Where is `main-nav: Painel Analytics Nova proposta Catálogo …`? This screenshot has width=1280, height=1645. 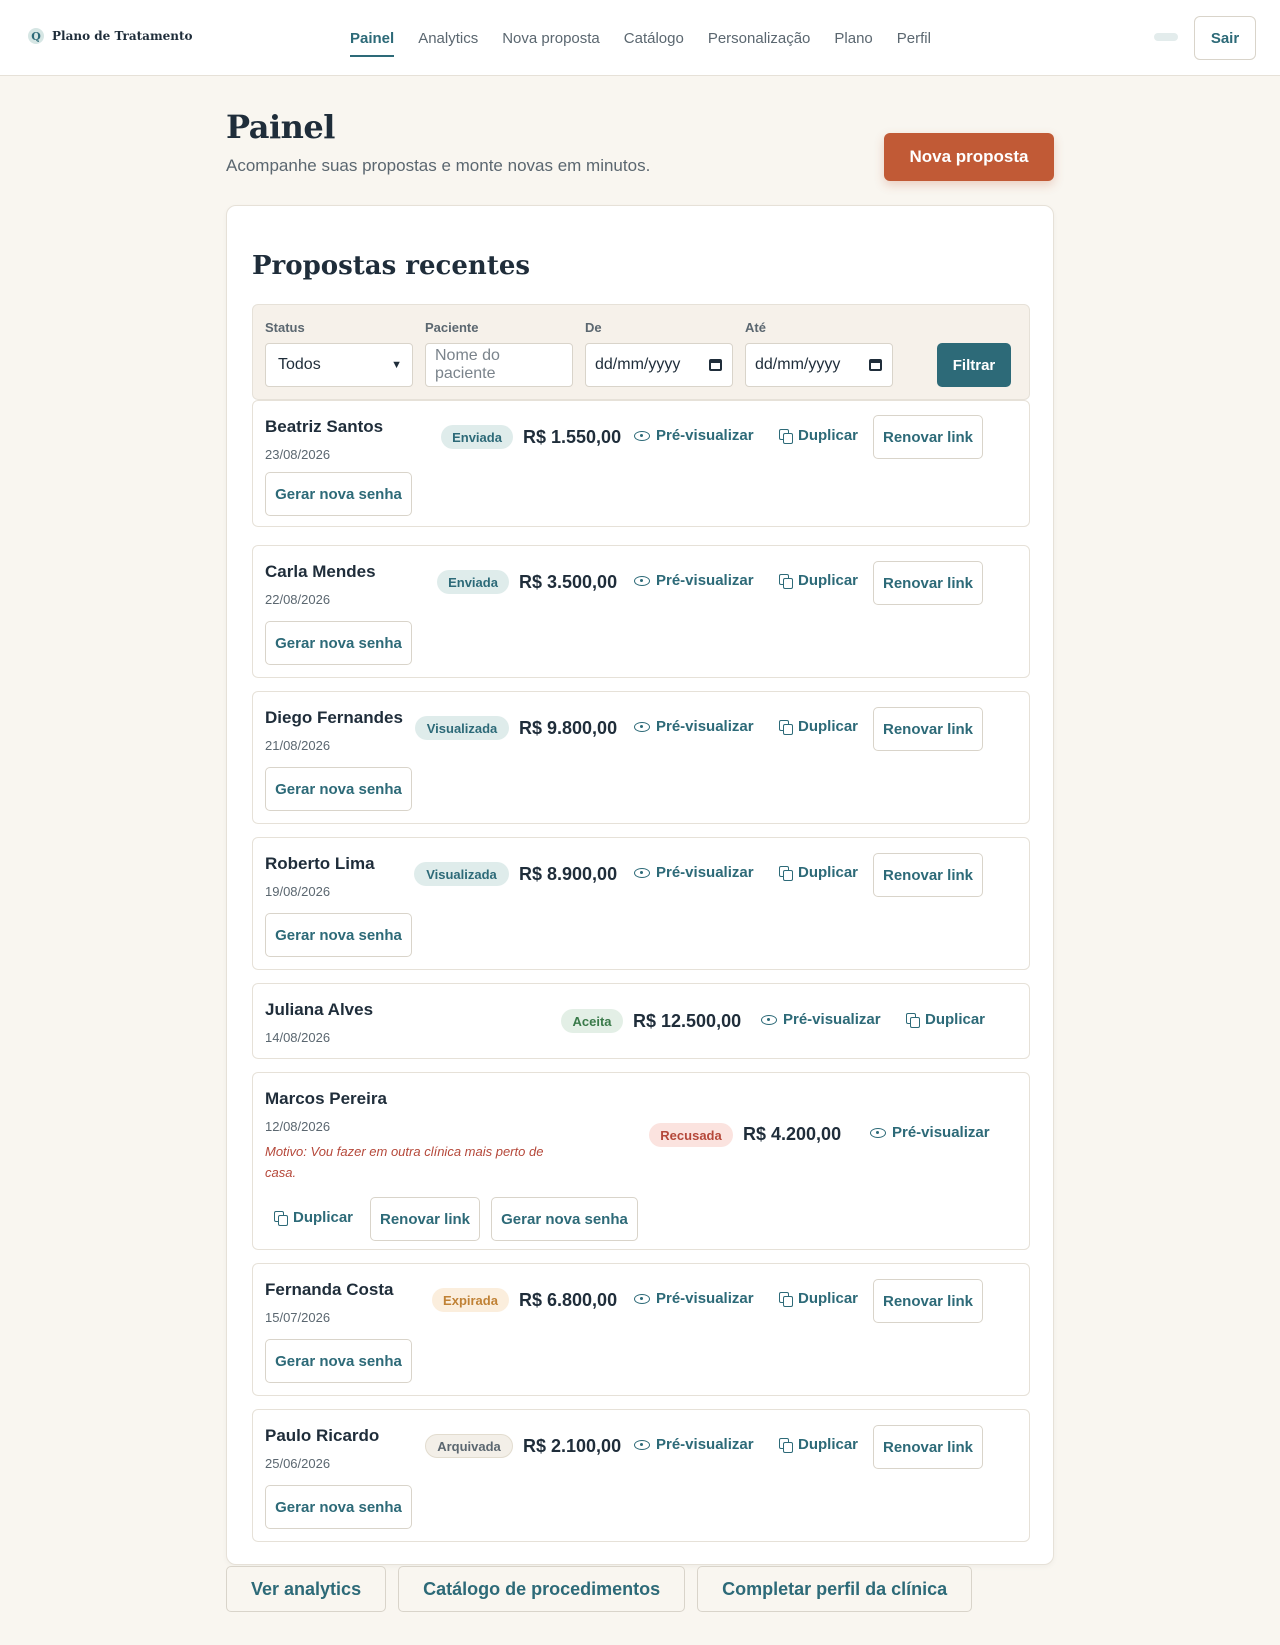 main-nav: Painel Analytics Nova proposta Catálogo … is located at coordinates (640, 38).